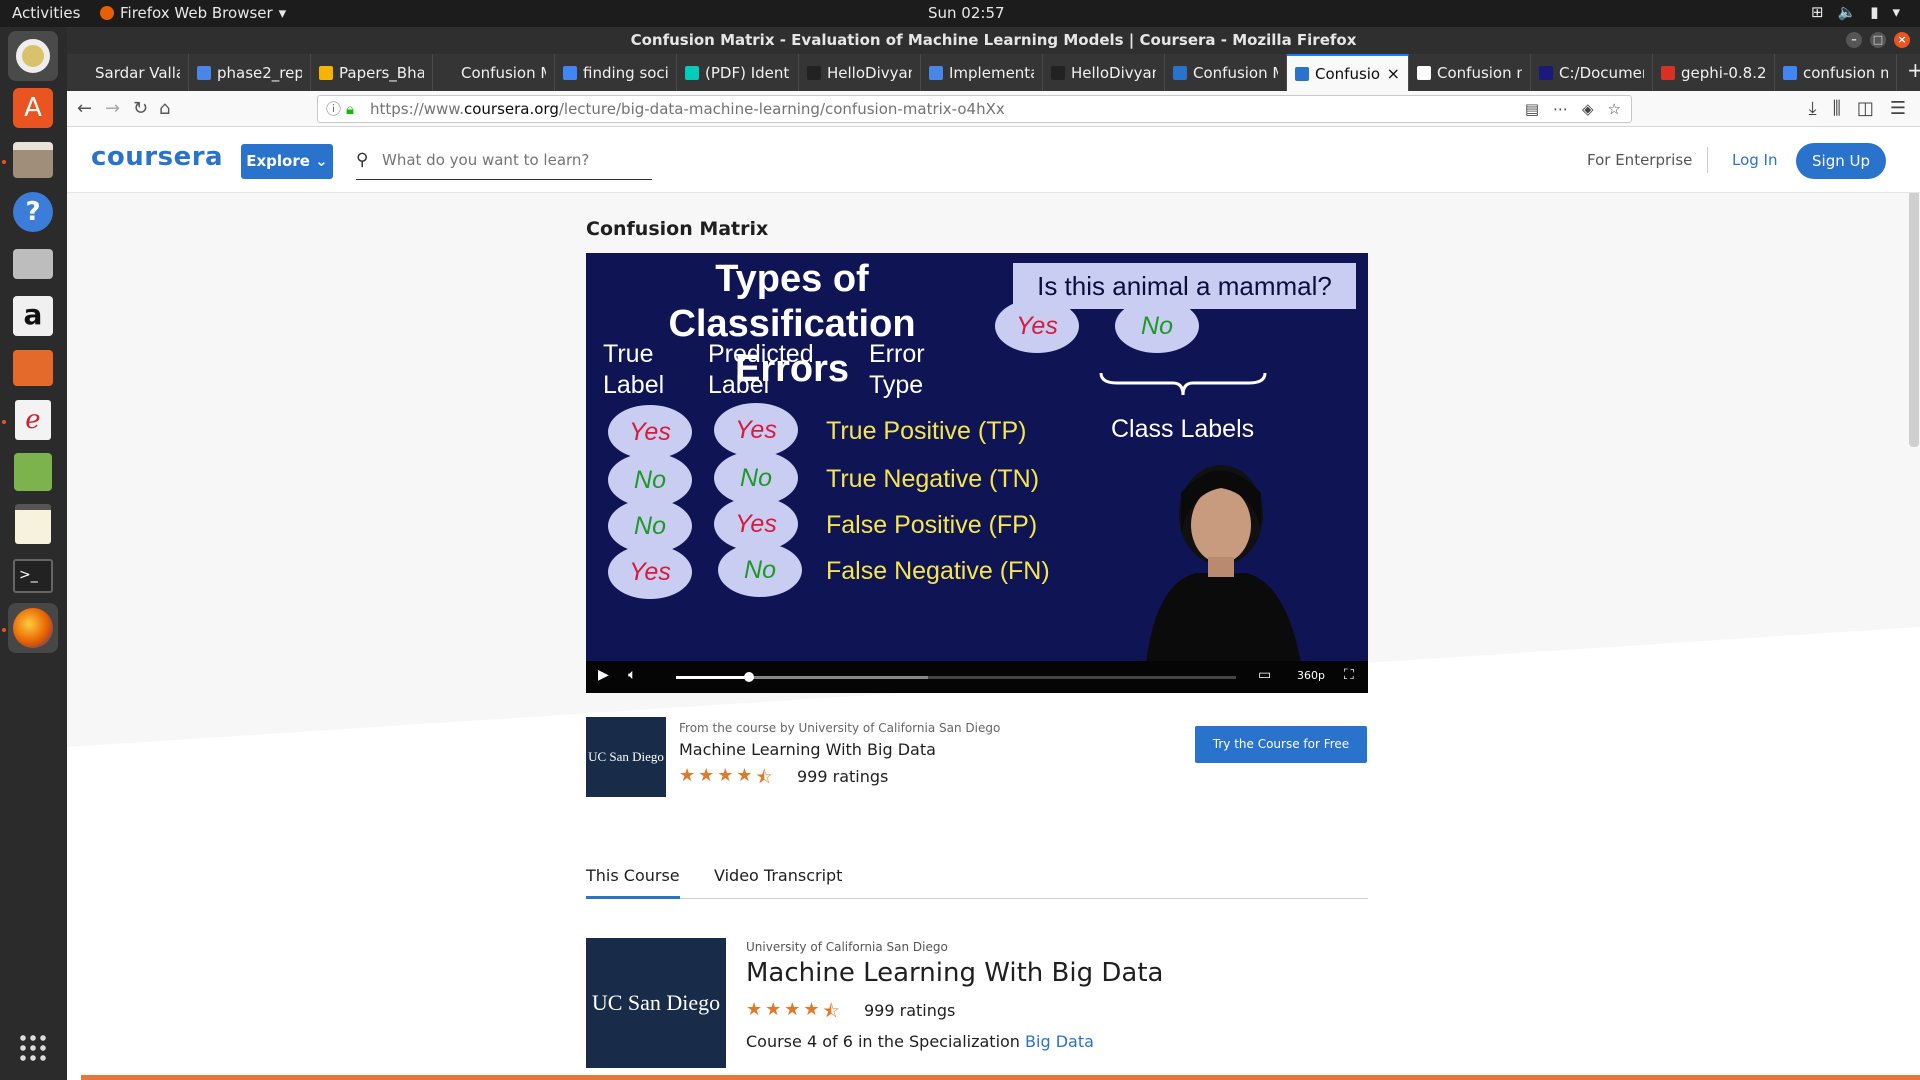 Image resolution: width=1920 pixels, height=1080 pixels. I want to click on wikipedia-icon, so click(1424, 72).